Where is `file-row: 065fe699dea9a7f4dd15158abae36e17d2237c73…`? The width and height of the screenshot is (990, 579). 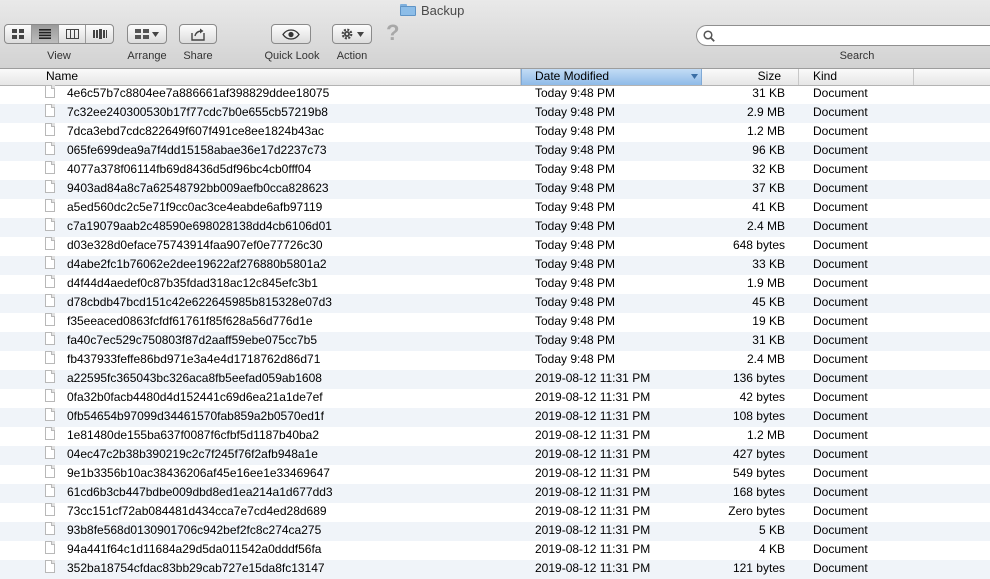 file-row: 065fe699dea9a7f4dd15158abae36e17d2237c73… is located at coordinates (495, 151).